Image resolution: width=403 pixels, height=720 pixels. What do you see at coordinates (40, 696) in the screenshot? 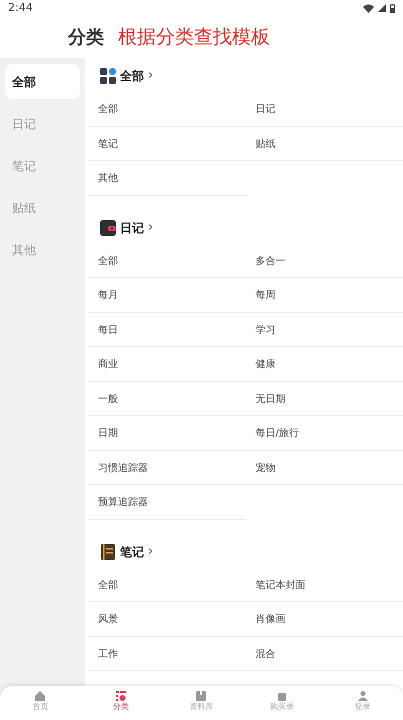
I see `home-icon` at bounding box center [40, 696].